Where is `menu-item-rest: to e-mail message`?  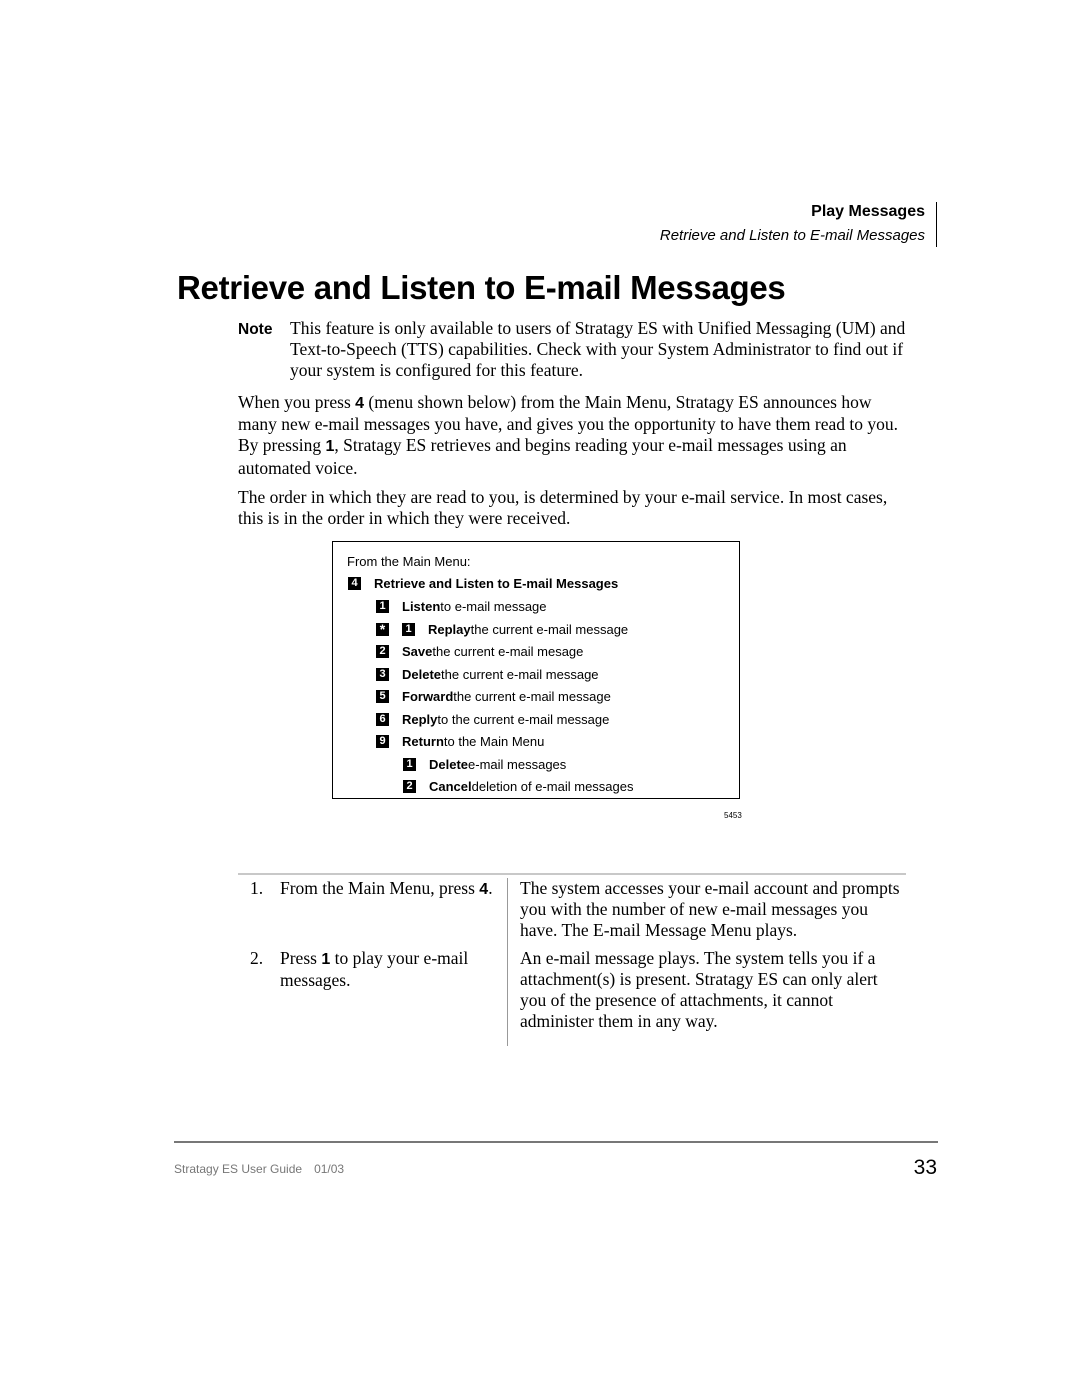 menu-item-rest: to e-mail message is located at coordinates (493, 606).